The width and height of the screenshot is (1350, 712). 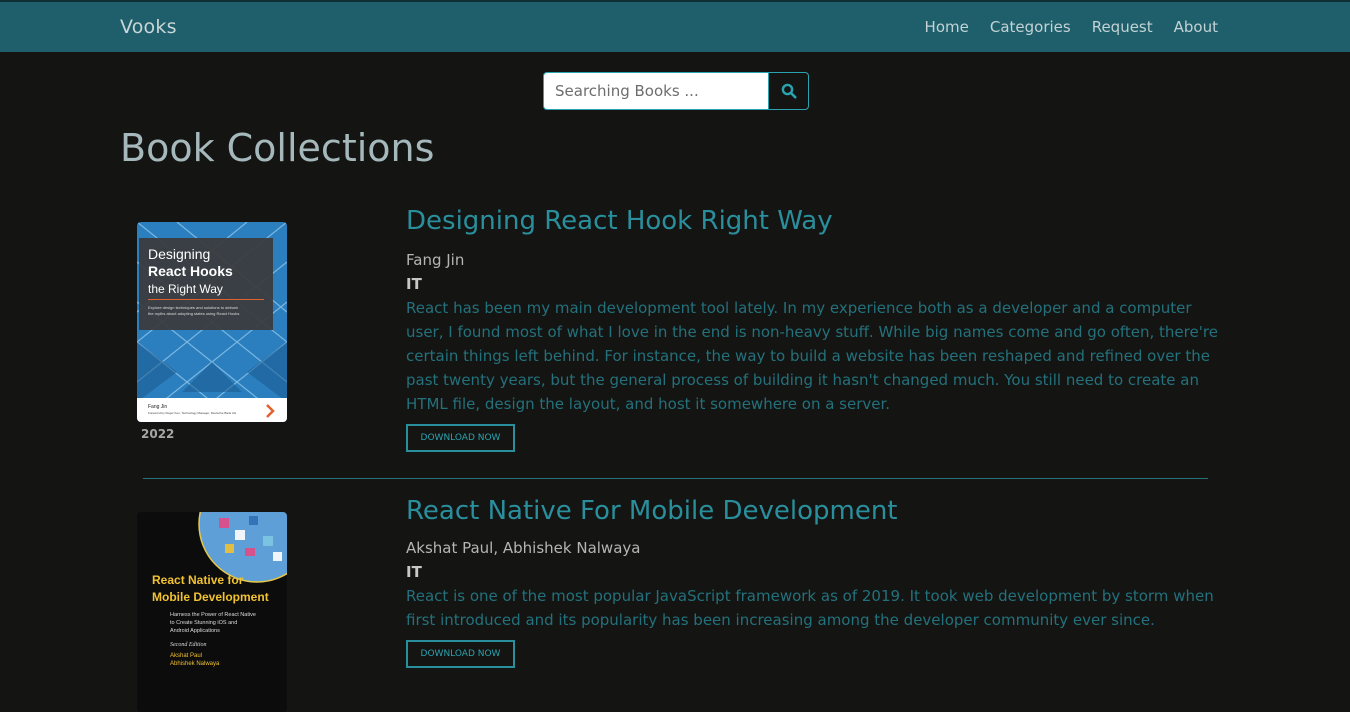 I want to click on cover-rule, so click(x=206, y=299).